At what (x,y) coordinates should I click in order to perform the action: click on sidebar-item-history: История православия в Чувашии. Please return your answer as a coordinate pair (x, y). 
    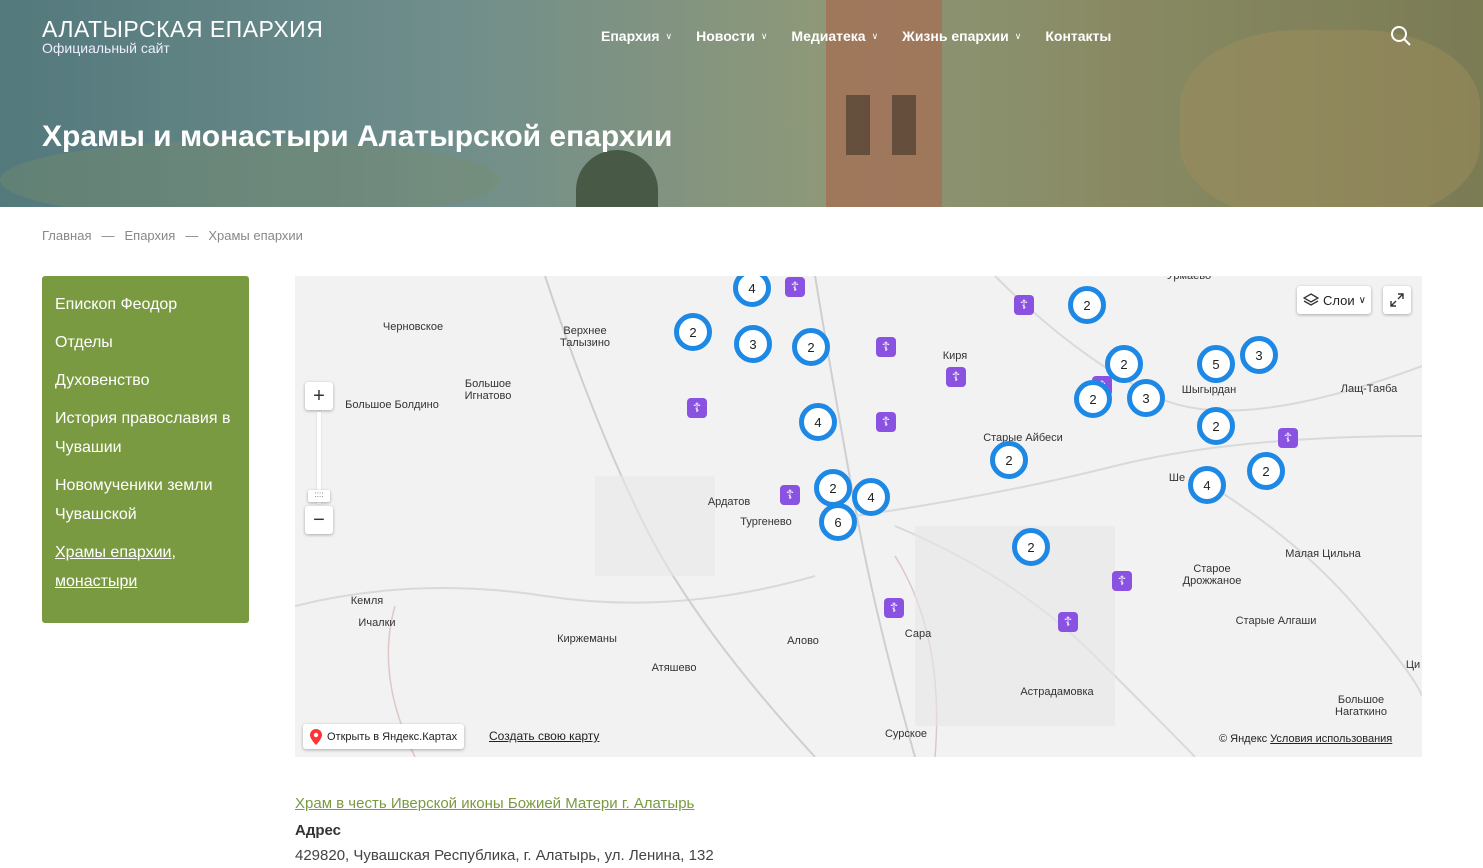
    Looking at the image, I should click on (145, 433).